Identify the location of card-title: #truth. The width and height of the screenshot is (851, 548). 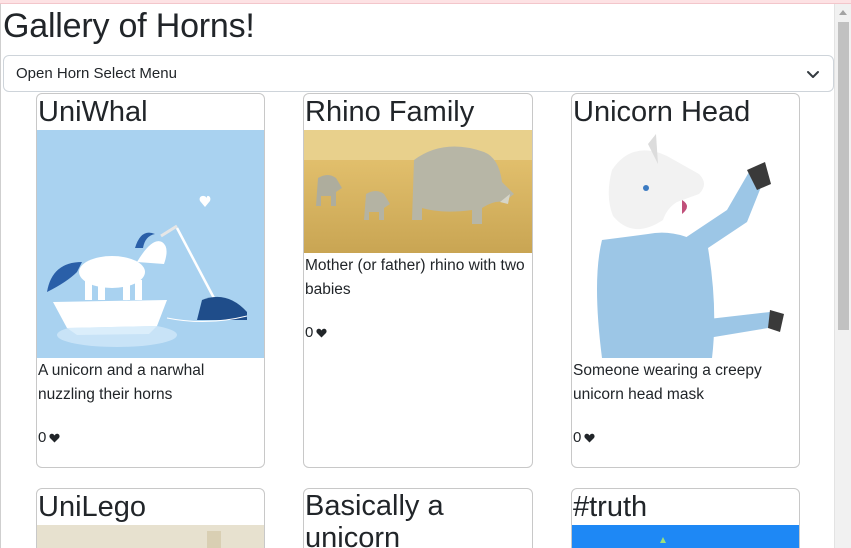
(610, 507).